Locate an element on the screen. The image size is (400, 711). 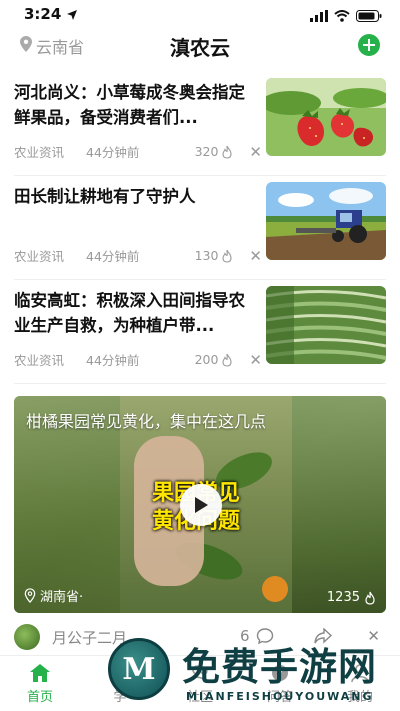
tab-home: 首页 is located at coordinates (40, 683).